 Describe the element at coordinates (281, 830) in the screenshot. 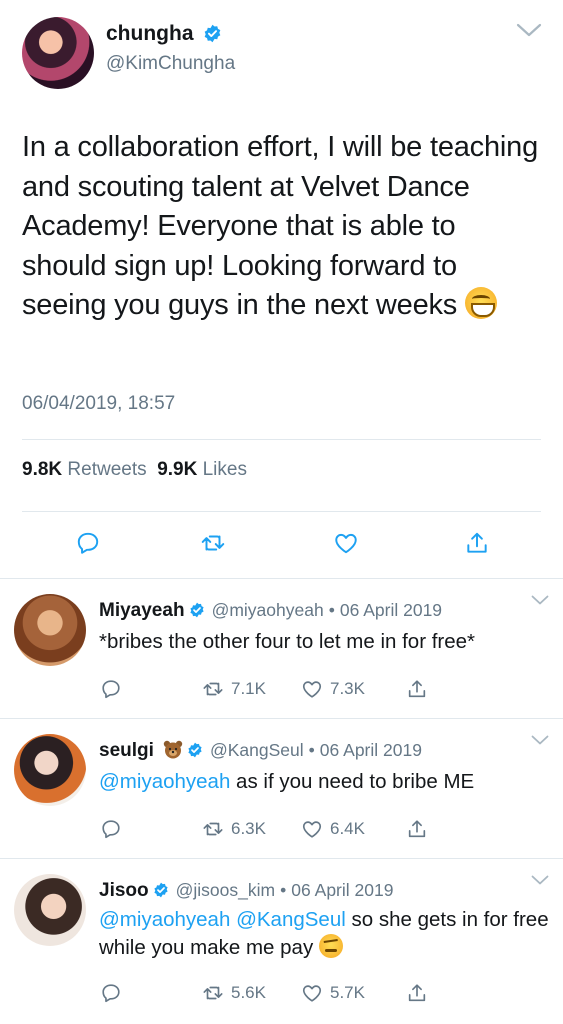

I see `reply-actions: 6.3K 6.4K` at that location.